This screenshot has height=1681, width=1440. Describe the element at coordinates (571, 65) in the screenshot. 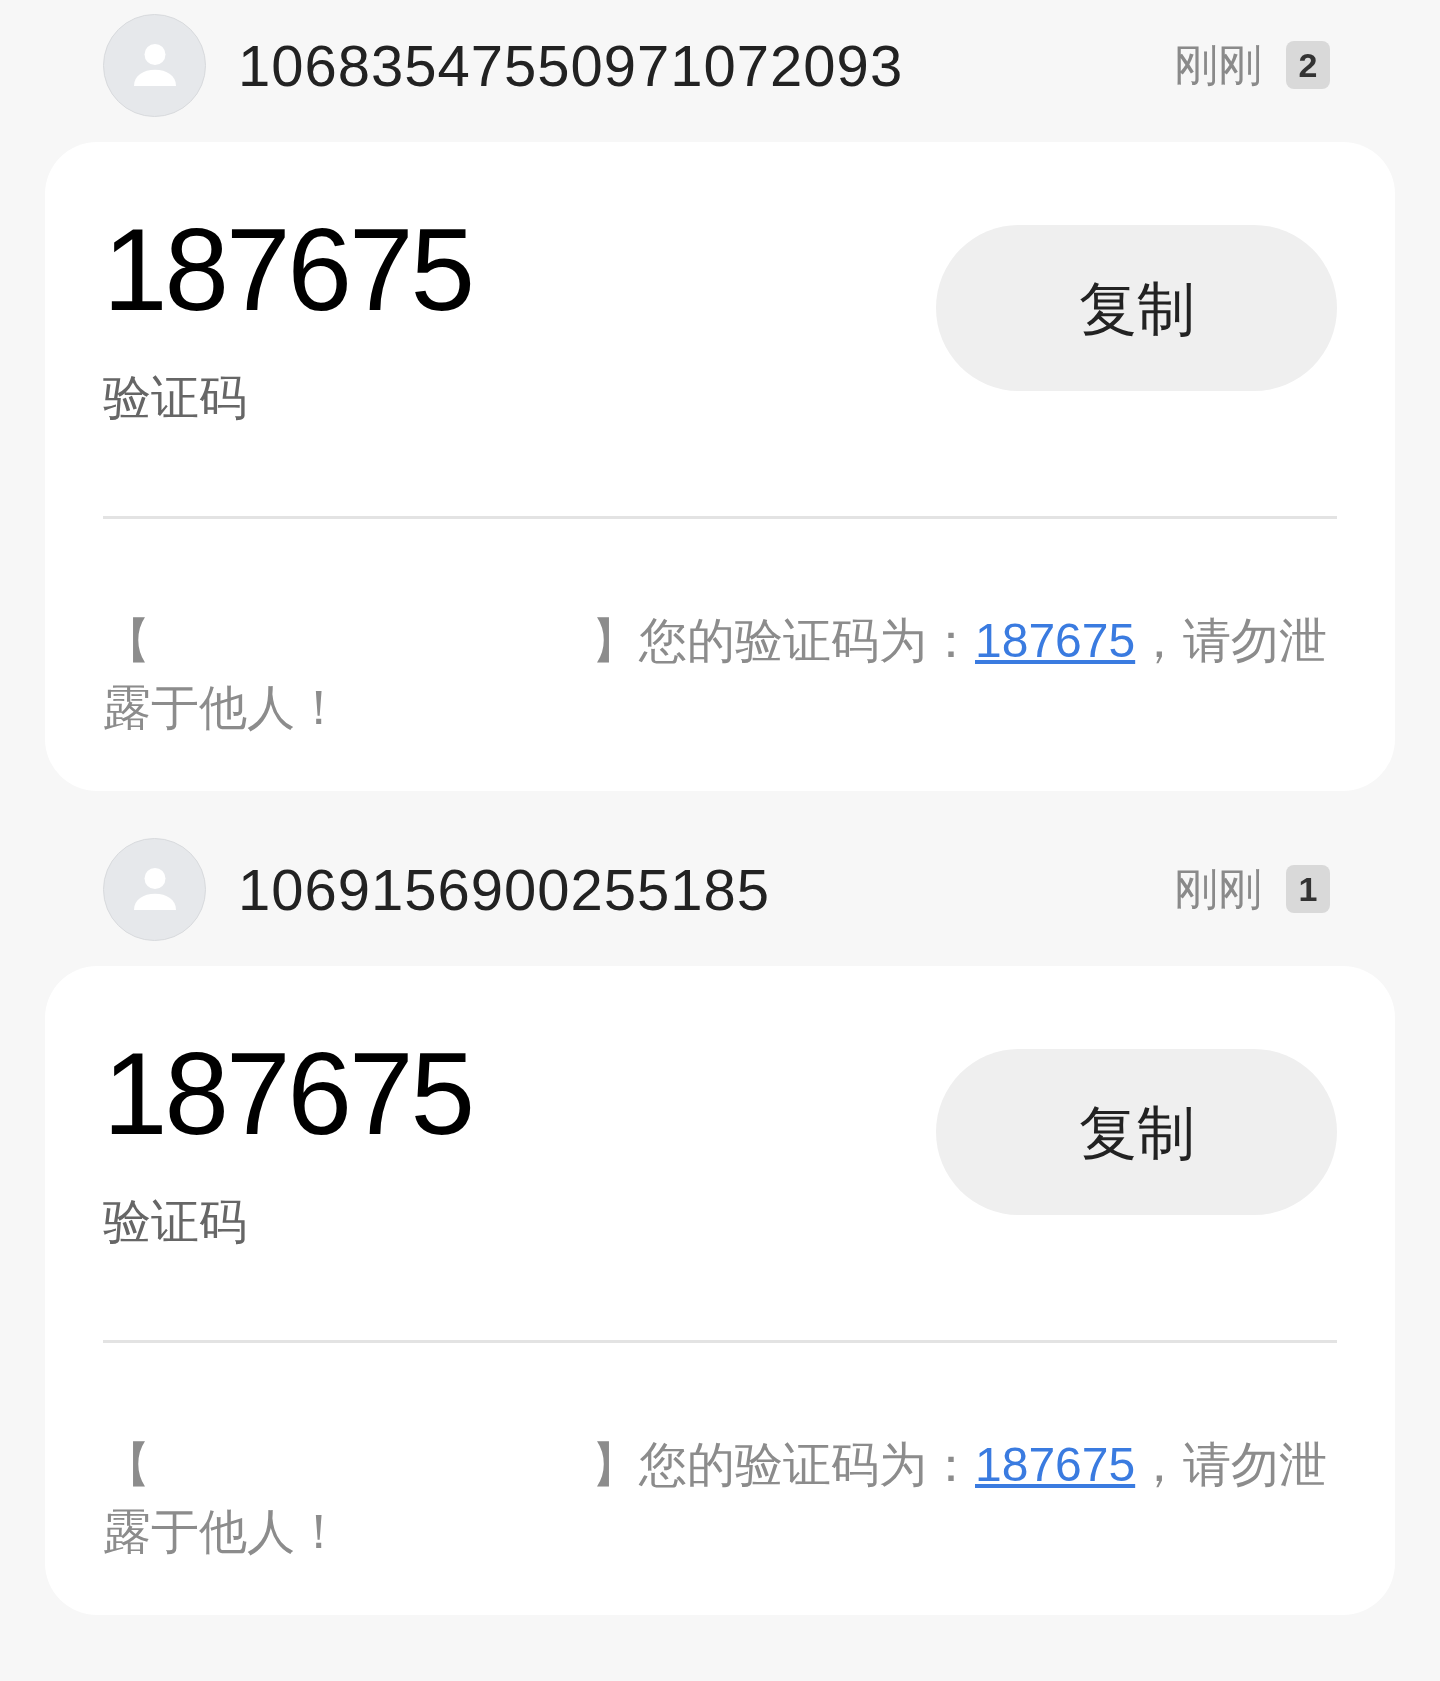

I see `sender-number: 10683547550971072093` at that location.